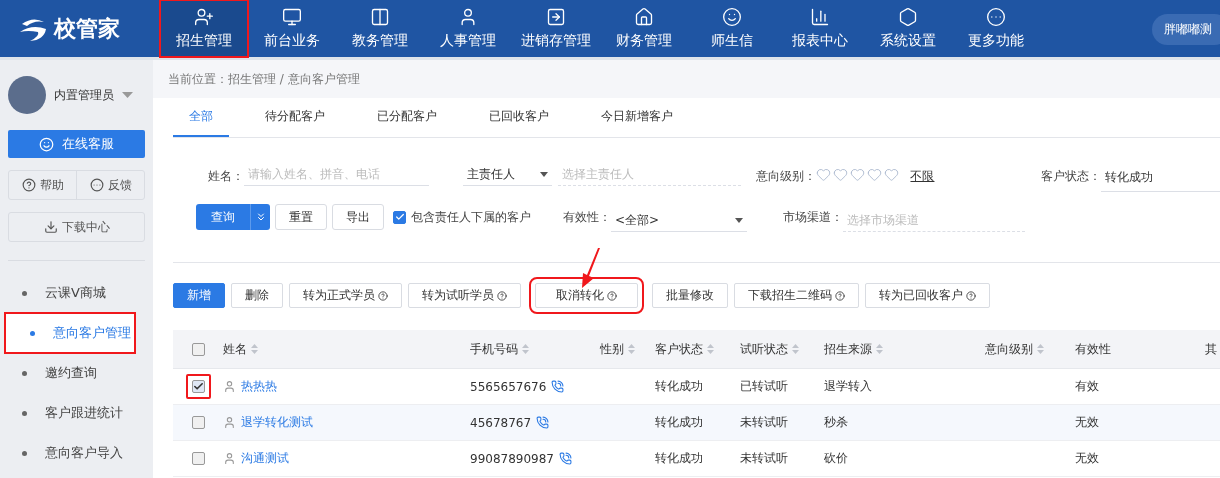 The width and height of the screenshot is (1220, 478). I want to click on action-button: 转为已回收客户, so click(927, 295).